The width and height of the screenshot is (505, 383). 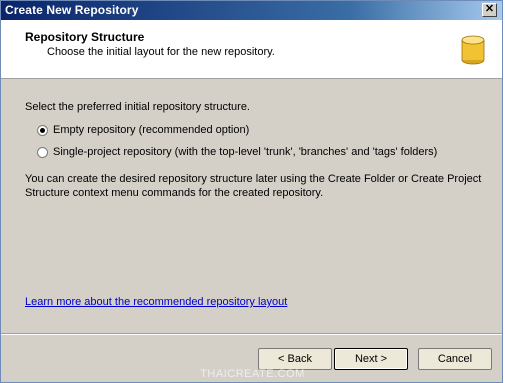 I want to click on cancel-button: Cancel, so click(x=455, y=359).